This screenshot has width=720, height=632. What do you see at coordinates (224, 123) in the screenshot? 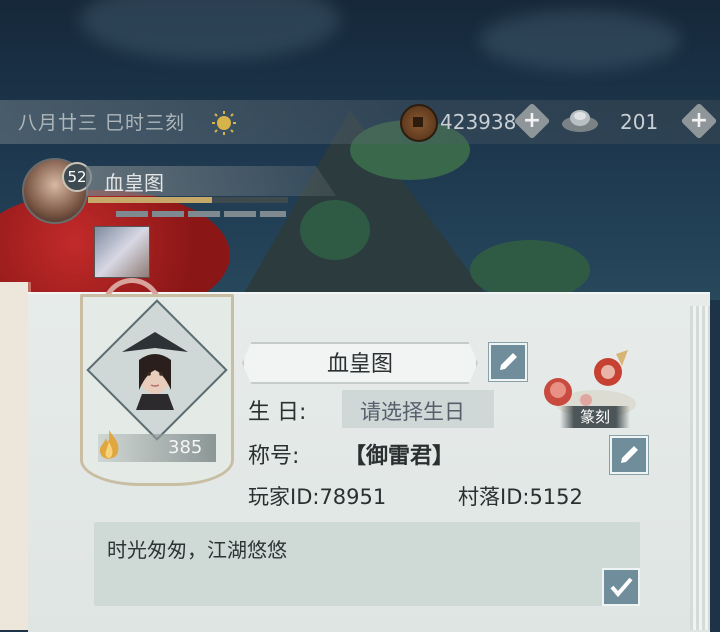
I see `sun-icon` at bounding box center [224, 123].